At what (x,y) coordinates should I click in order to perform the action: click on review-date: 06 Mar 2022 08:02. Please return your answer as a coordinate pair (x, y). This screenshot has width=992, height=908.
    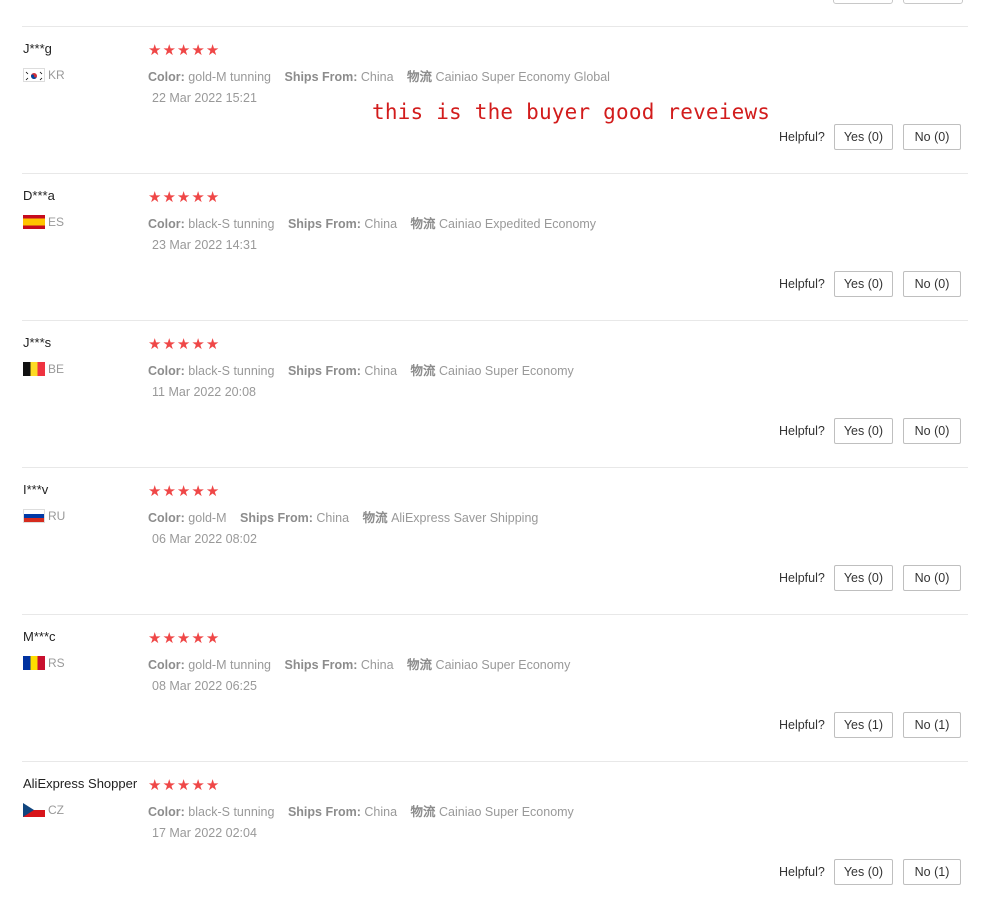
    Looking at the image, I should click on (204, 539).